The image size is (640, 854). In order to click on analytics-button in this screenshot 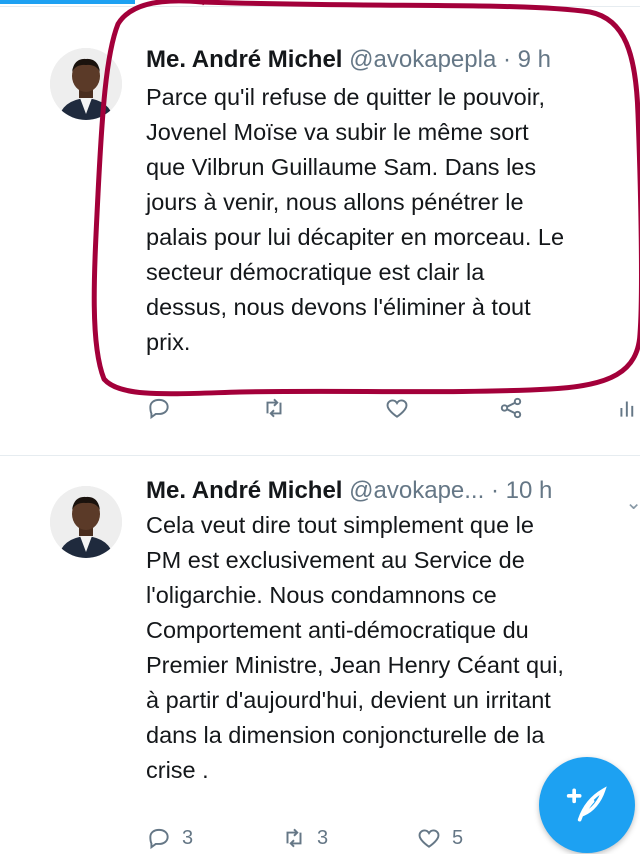, I will do `click(628, 408)`.